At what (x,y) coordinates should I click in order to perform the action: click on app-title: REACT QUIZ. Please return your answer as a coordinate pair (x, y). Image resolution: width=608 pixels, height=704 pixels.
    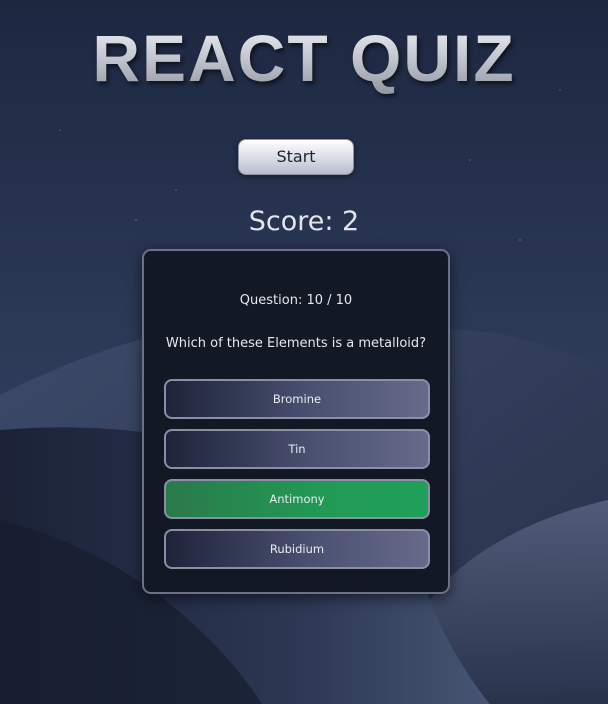
    Looking at the image, I should click on (304, 58).